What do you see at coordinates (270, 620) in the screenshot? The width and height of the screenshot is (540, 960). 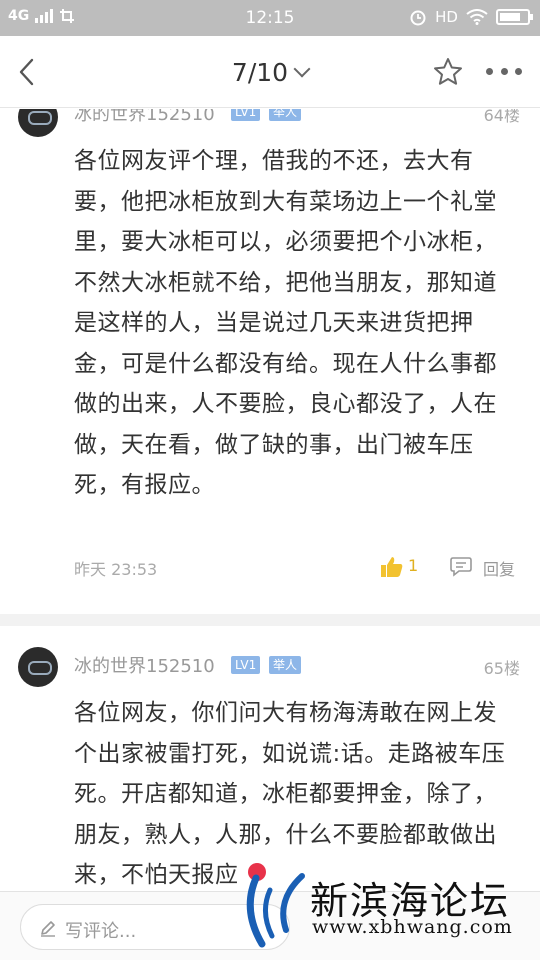 I see `divider` at bounding box center [270, 620].